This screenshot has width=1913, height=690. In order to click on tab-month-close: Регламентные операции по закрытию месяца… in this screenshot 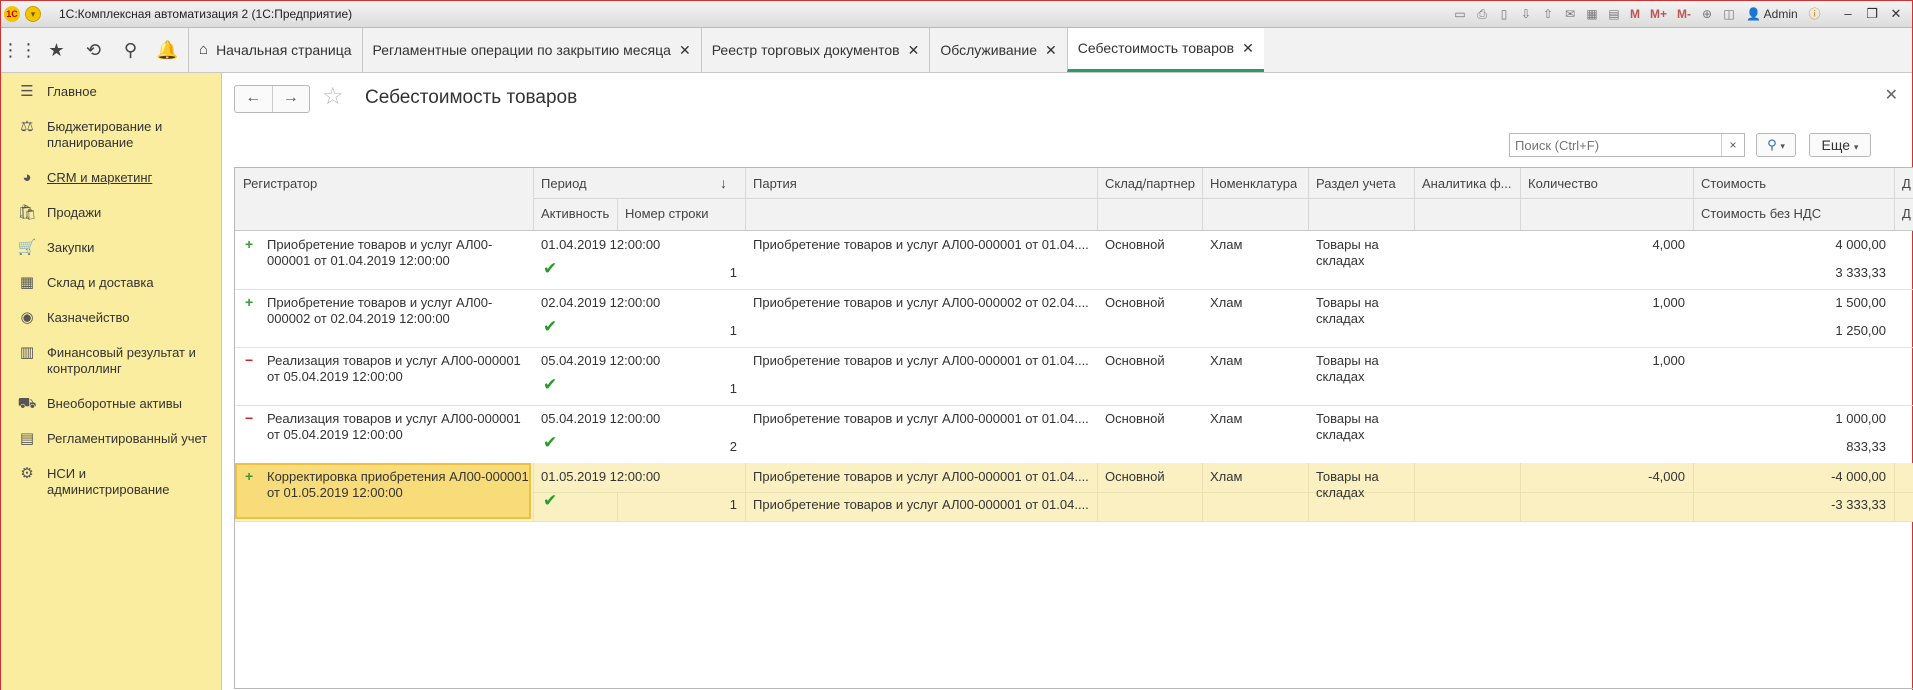, I will do `click(531, 50)`.